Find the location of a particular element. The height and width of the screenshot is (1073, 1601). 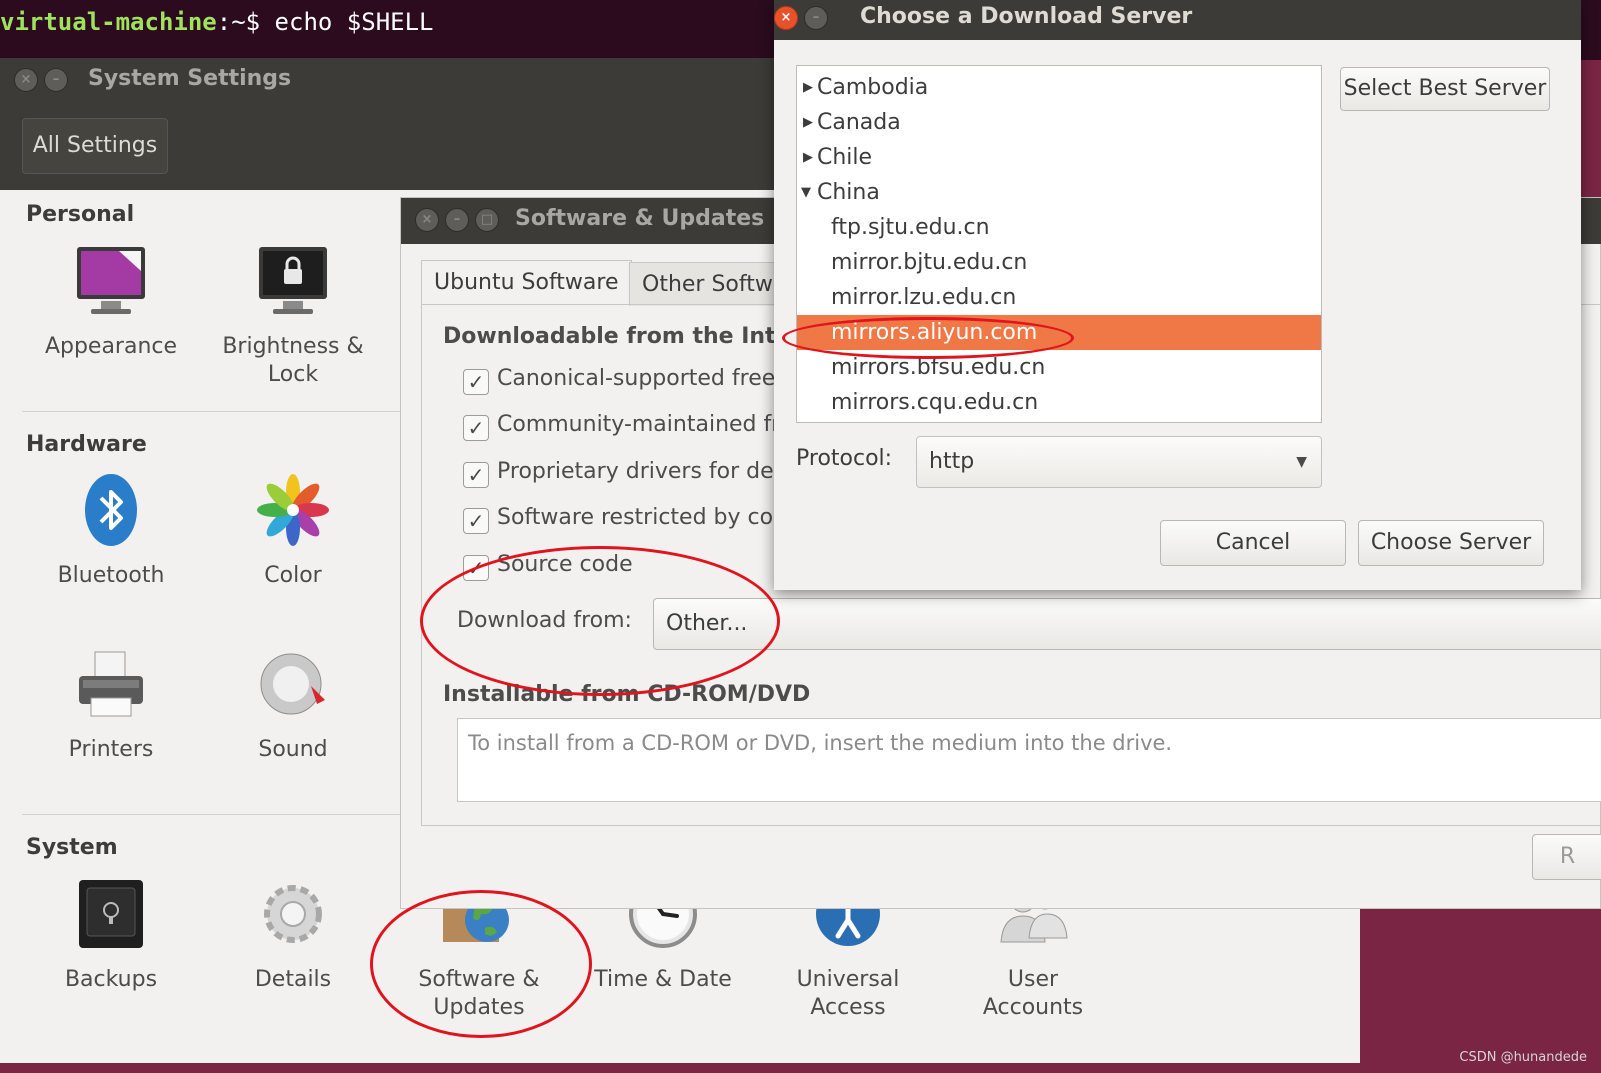

country-label: Chile is located at coordinates (845, 157).